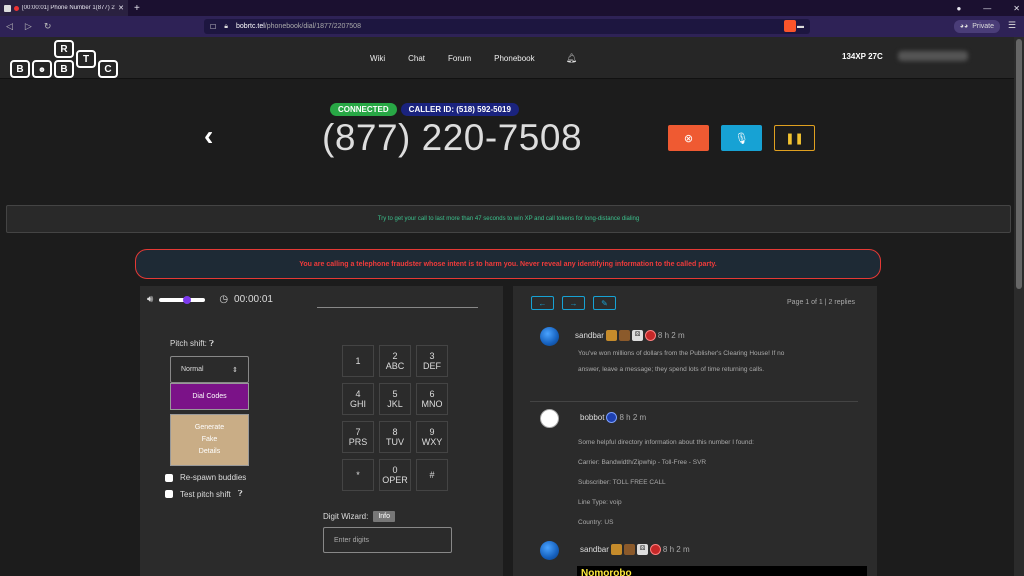 The width and height of the screenshot is (1024, 576). What do you see at coordinates (573, 303) in the screenshot?
I see `next-page-button: →` at bounding box center [573, 303].